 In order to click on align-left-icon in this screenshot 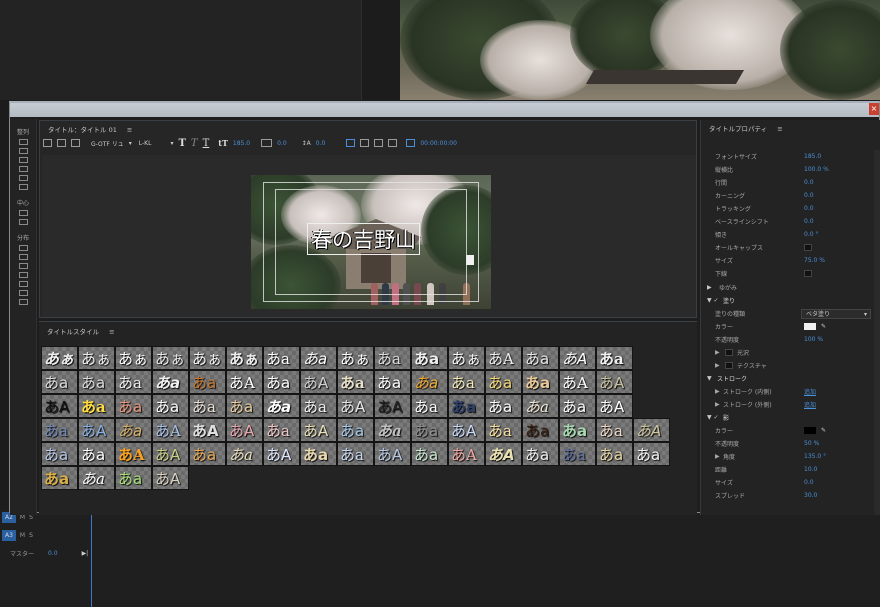, I will do `click(23, 142)`.